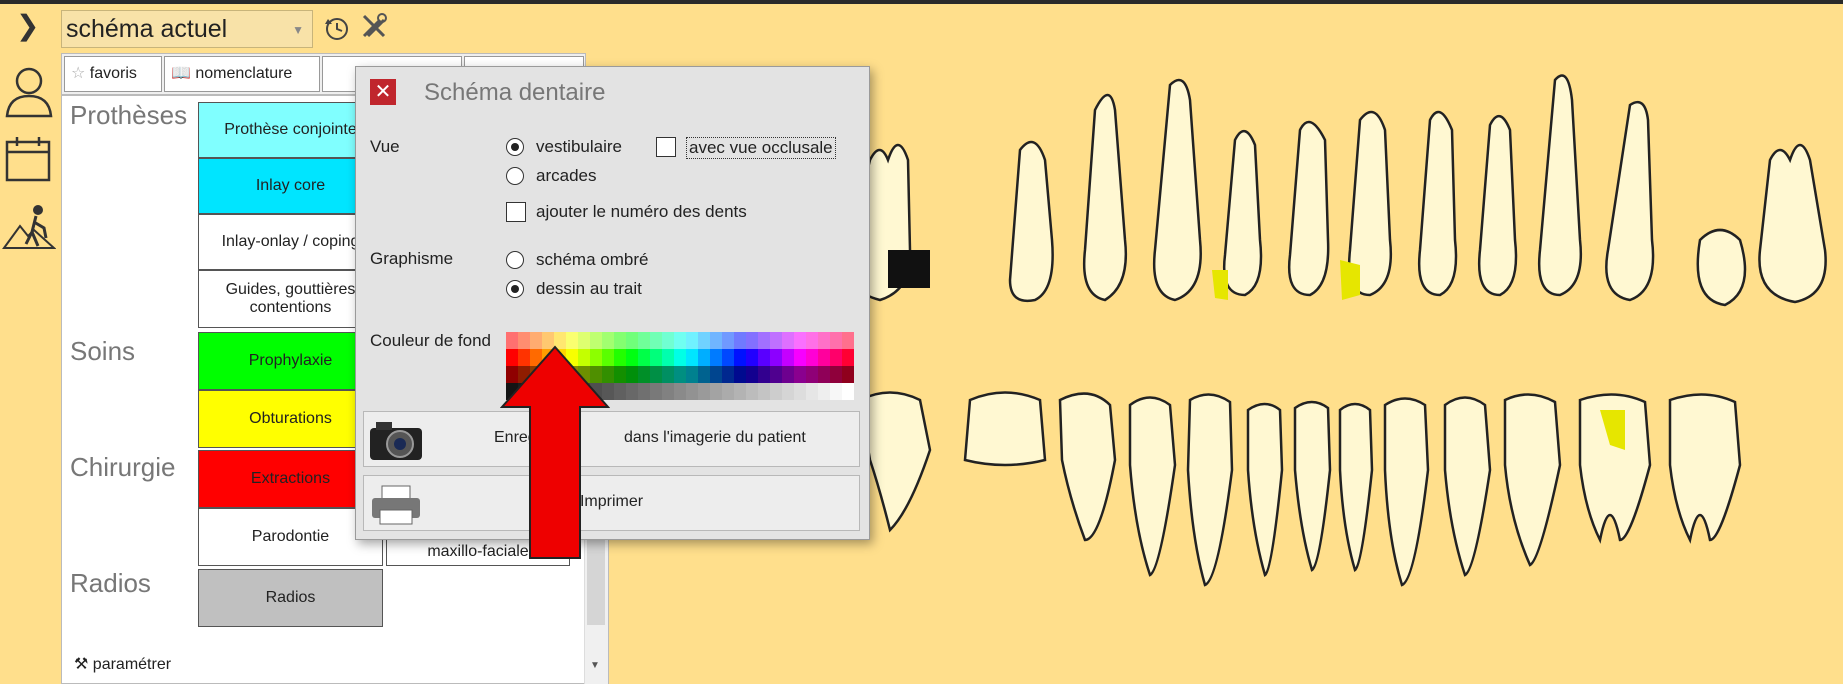 This screenshot has height=684, width=1843. Describe the element at coordinates (921, 2) in the screenshot. I see `top-bar` at that location.